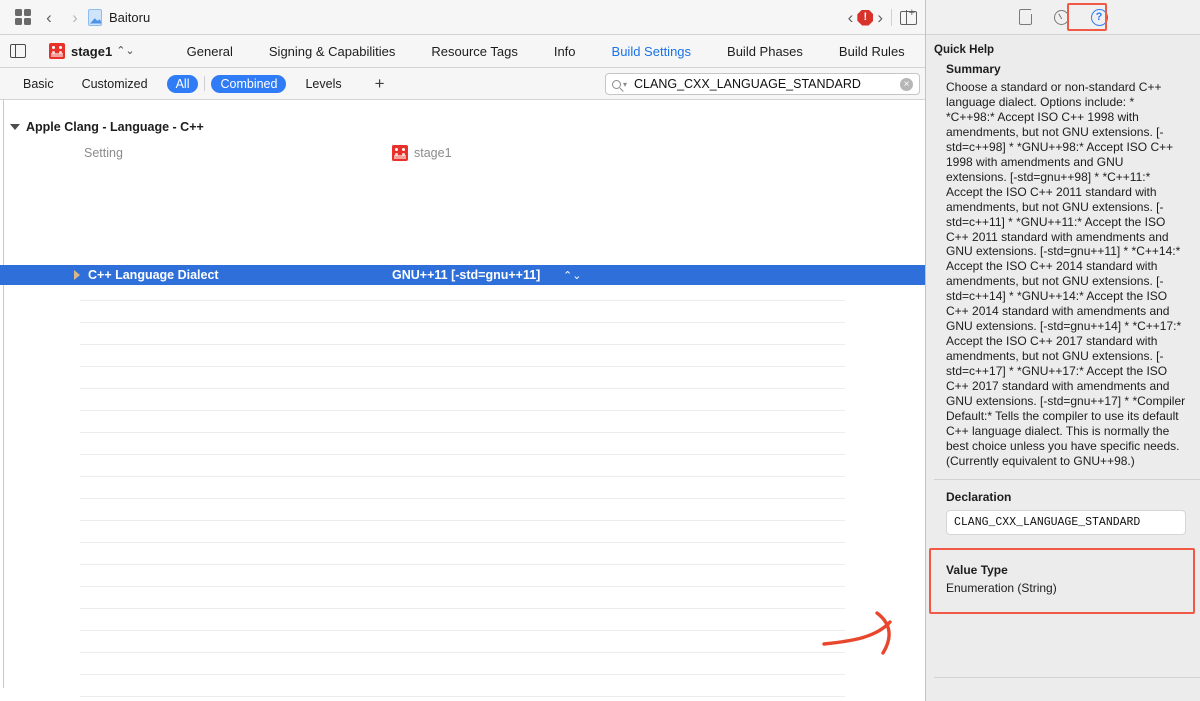 Image resolution: width=1200 pixels, height=701 pixels. What do you see at coordinates (332, 51) in the screenshot?
I see `tab-signing-capabilities: Signing & Capabilities` at bounding box center [332, 51].